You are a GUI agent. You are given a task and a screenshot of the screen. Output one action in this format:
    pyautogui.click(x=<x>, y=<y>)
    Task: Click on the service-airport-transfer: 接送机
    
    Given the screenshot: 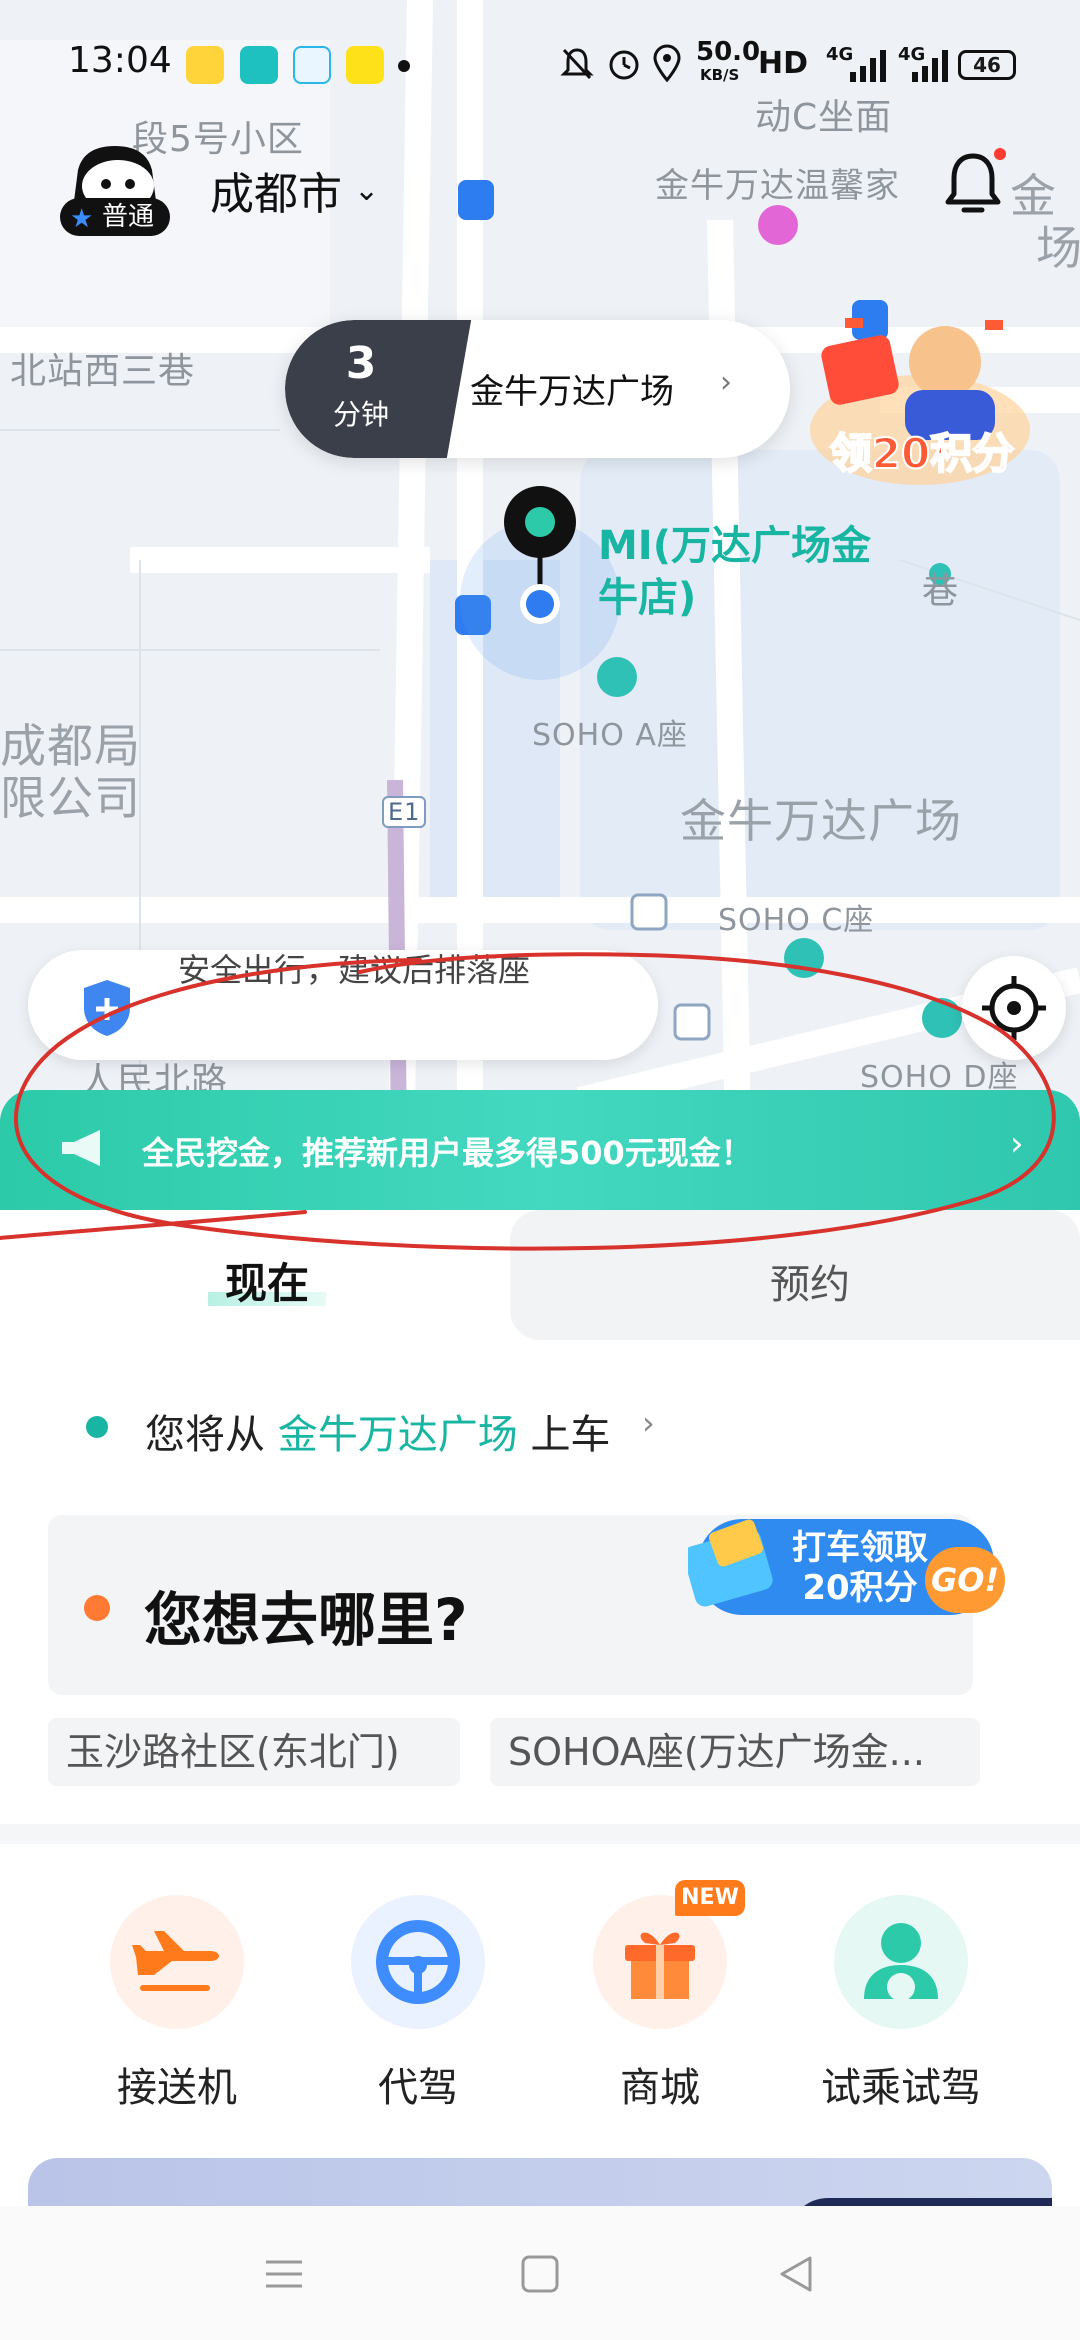 What is the action you would take?
    pyautogui.click(x=177, y=2003)
    